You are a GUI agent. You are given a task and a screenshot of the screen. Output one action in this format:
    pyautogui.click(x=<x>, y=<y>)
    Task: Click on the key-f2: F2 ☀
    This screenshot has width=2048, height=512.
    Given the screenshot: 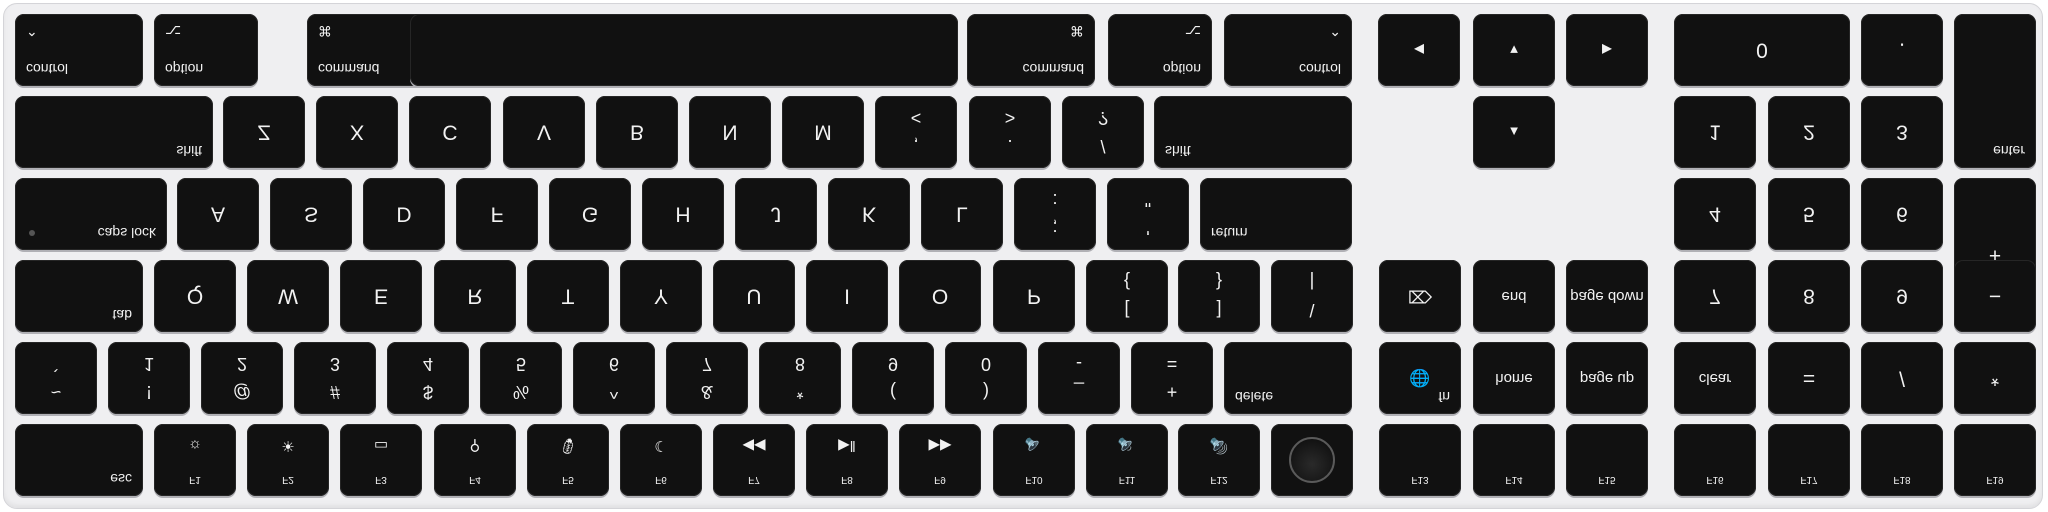 What is the action you would take?
    pyautogui.click(x=288, y=460)
    